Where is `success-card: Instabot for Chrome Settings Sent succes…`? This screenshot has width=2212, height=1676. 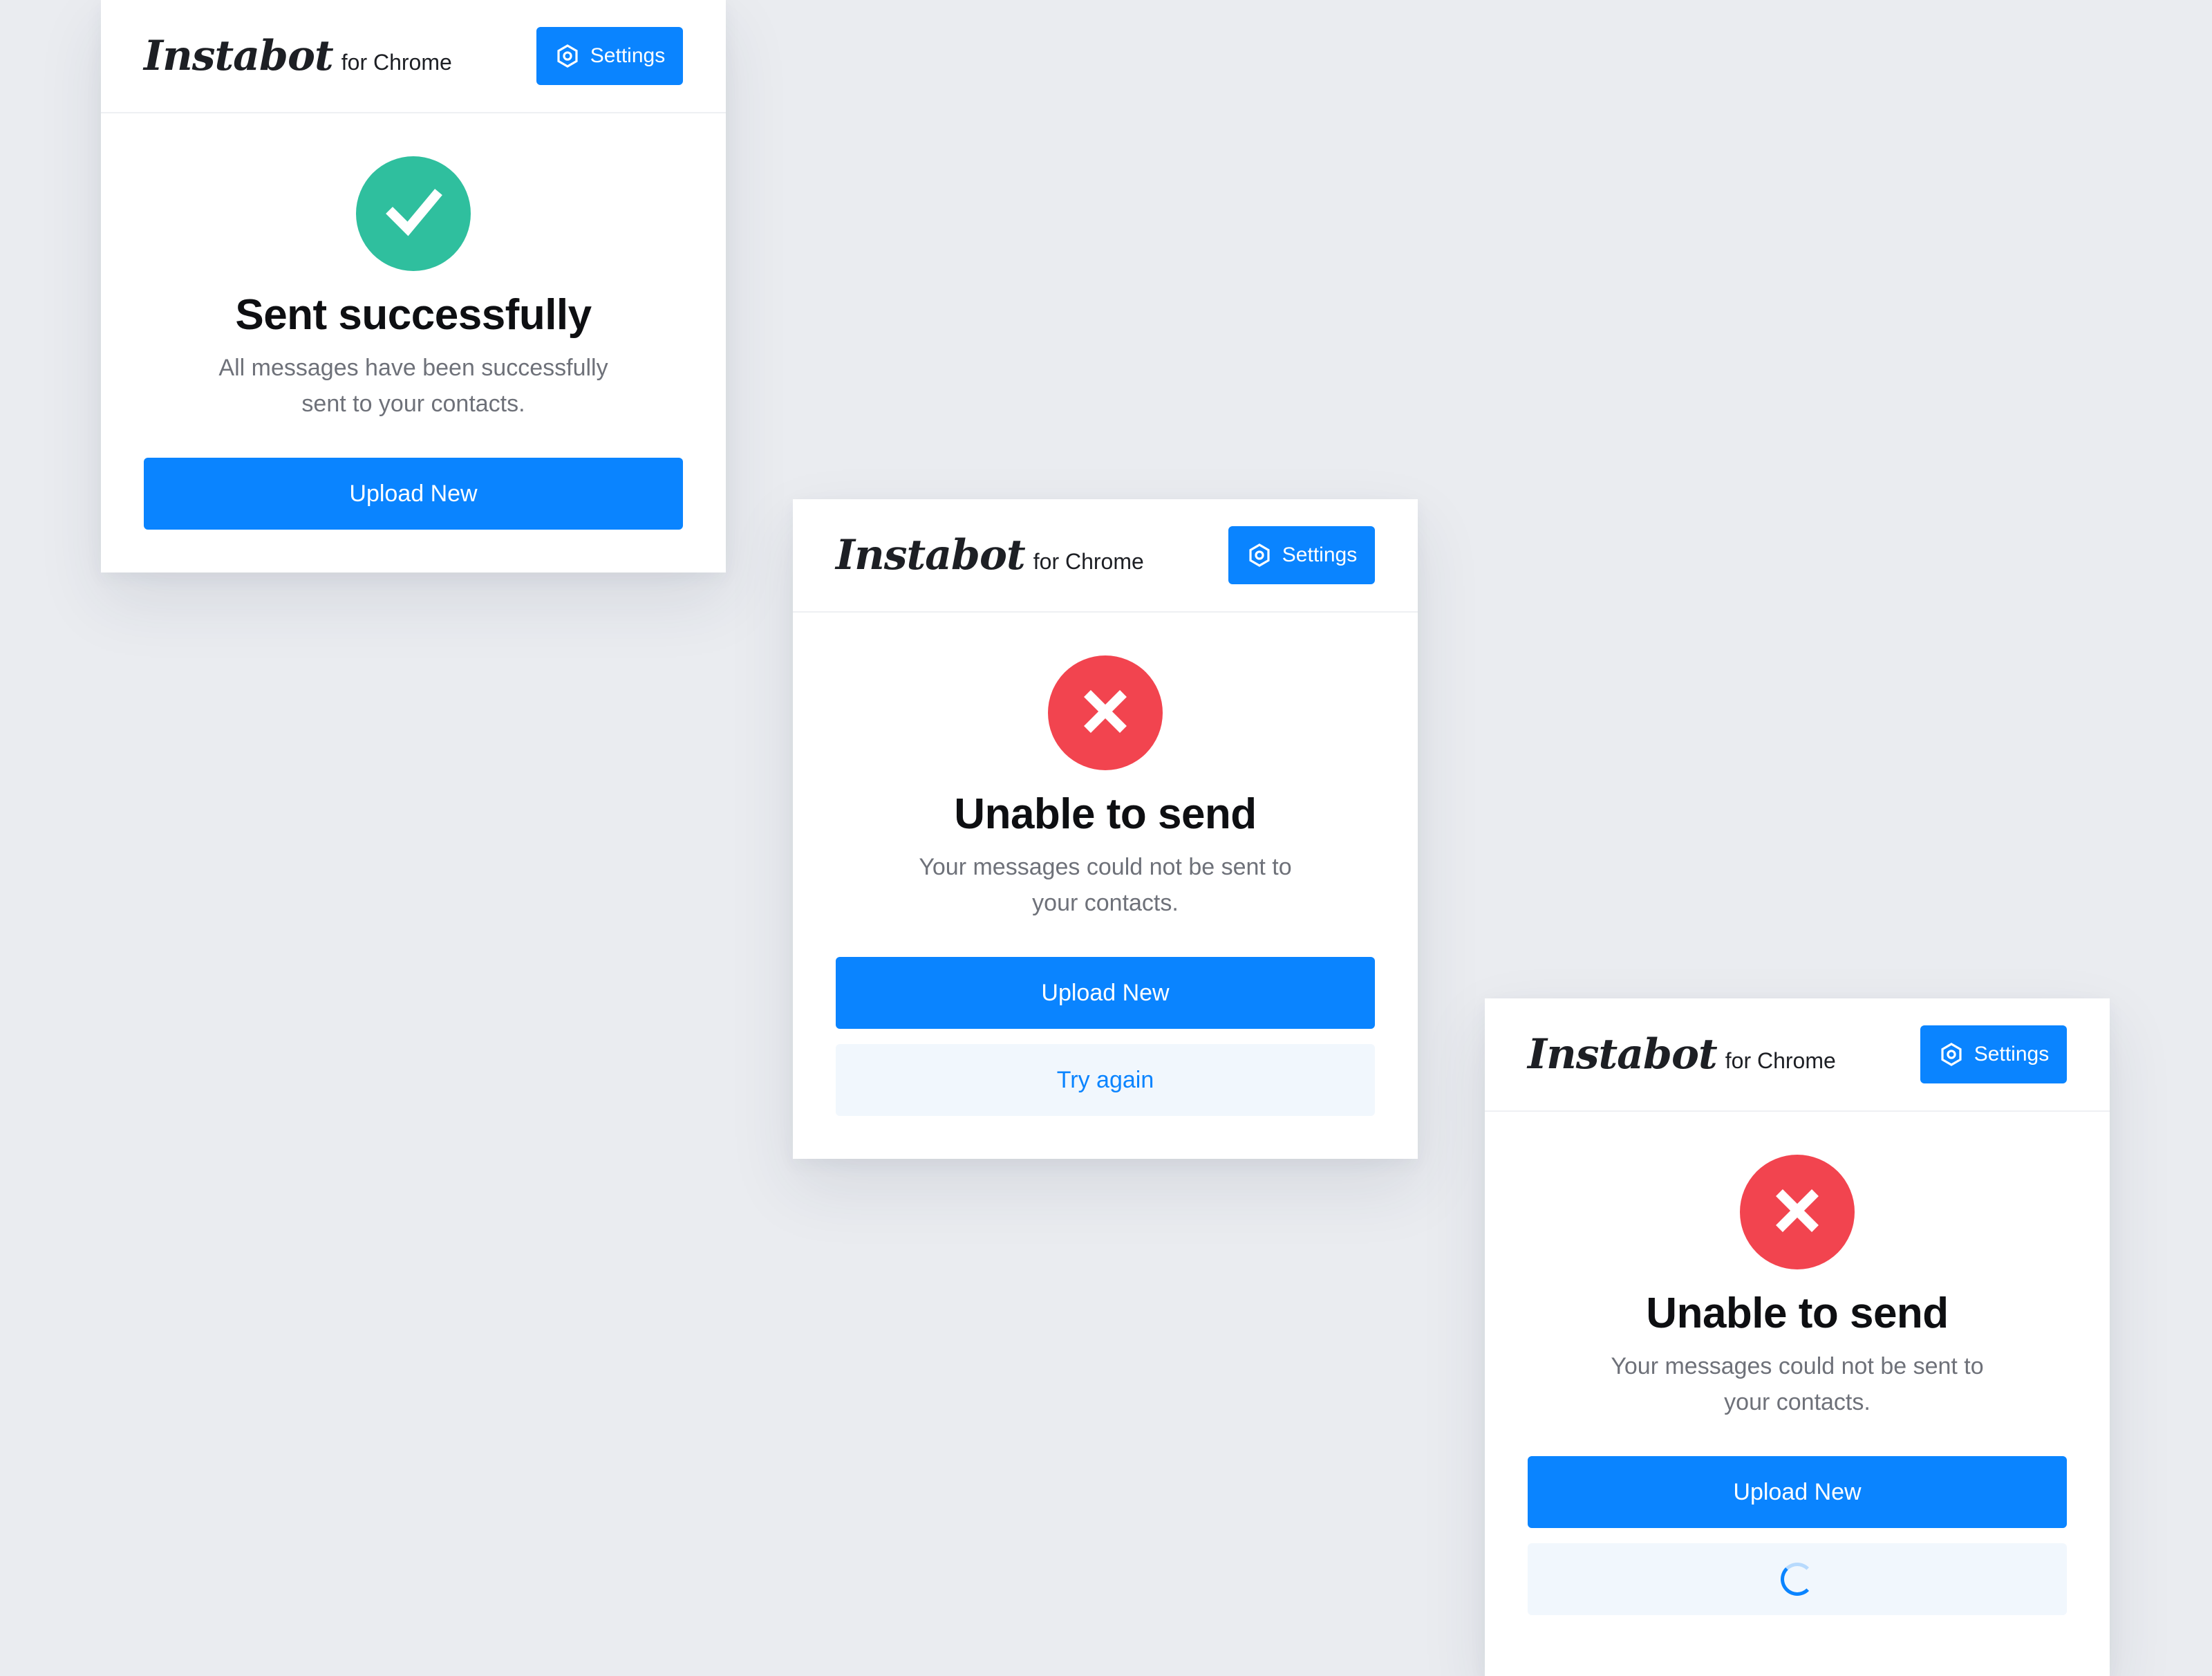 success-card: Instabot for Chrome Settings Sent succes… is located at coordinates (413, 286).